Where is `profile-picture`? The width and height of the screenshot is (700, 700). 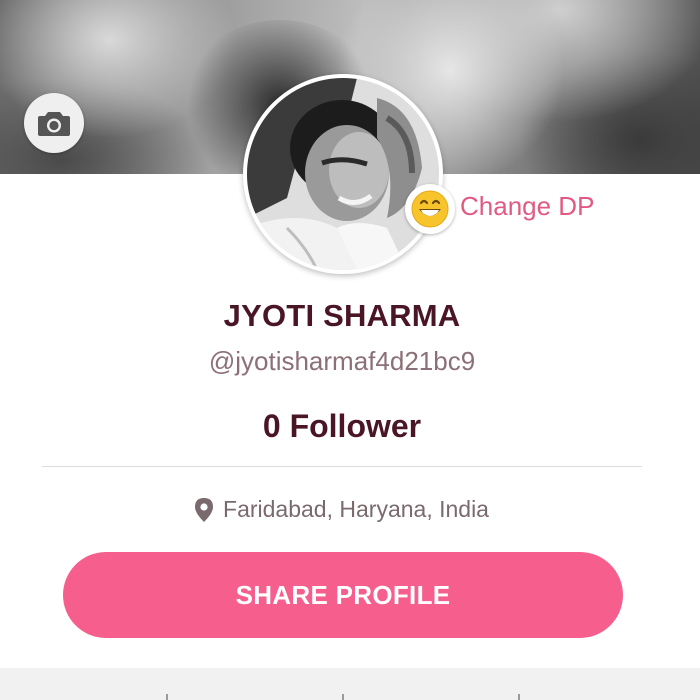
profile-picture is located at coordinates (343, 174).